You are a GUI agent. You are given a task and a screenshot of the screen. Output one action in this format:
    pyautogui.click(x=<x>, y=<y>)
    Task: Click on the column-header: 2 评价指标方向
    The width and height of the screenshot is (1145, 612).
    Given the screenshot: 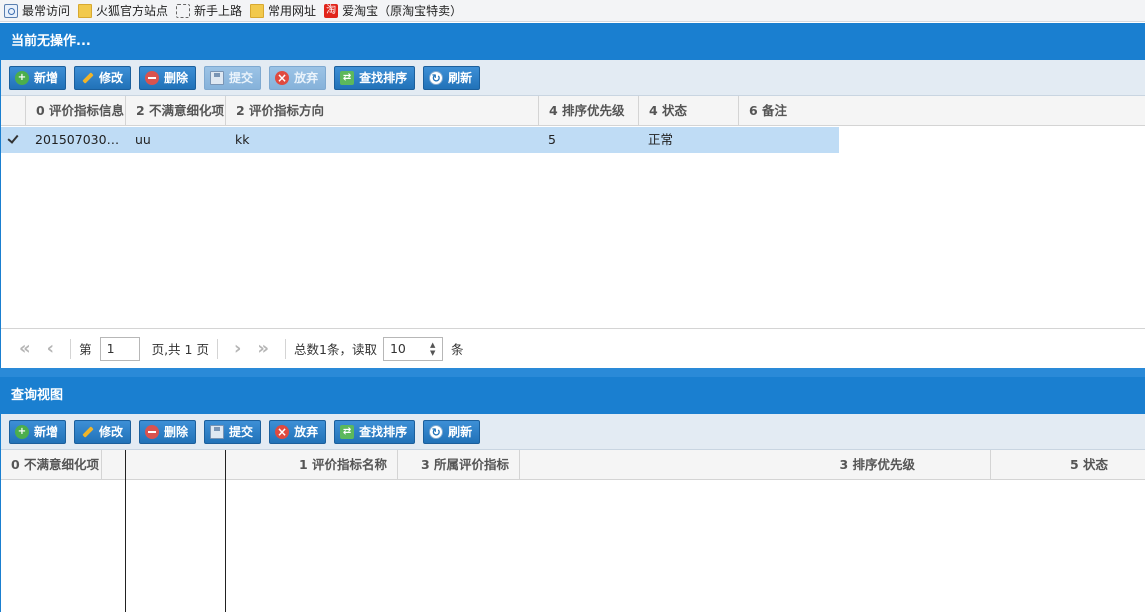 What is the action you would take?
    pyautogui.click(x=382, y=111)
    